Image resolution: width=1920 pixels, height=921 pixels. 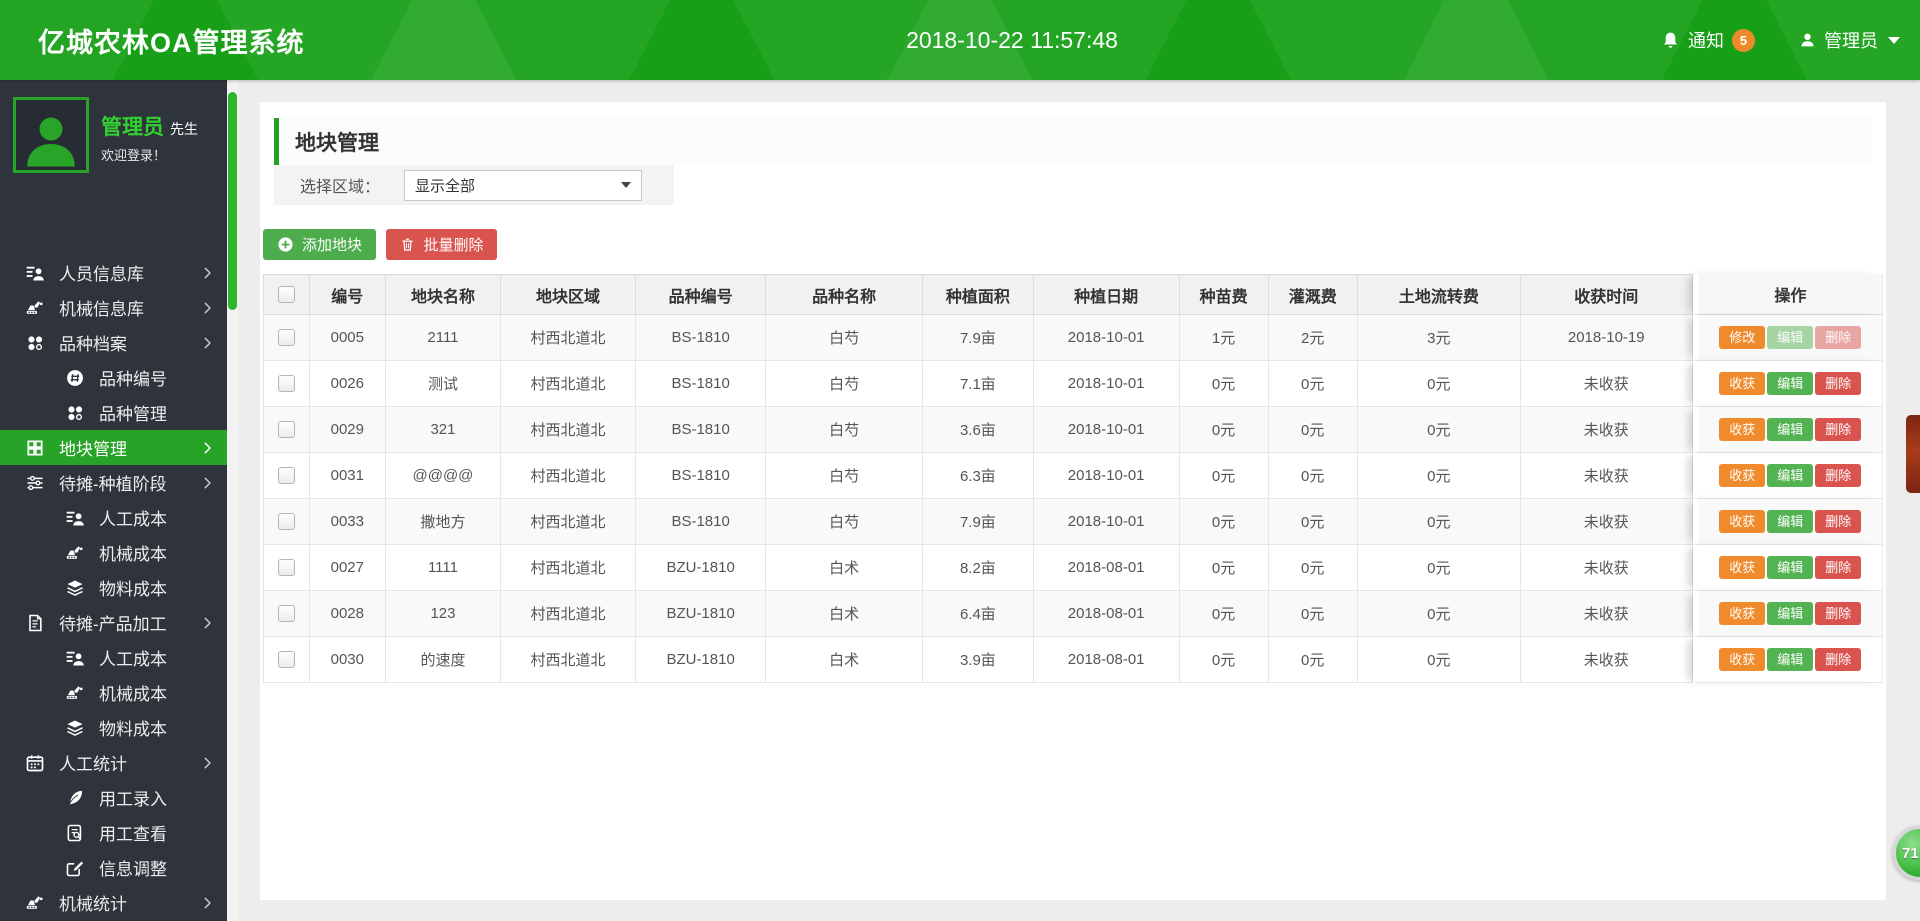 What do you see at coordinates (1313, 294) in the screenshot?
I see `column-header-irrigation-fee: 灌溉费` at bounding box center [1313, 294].